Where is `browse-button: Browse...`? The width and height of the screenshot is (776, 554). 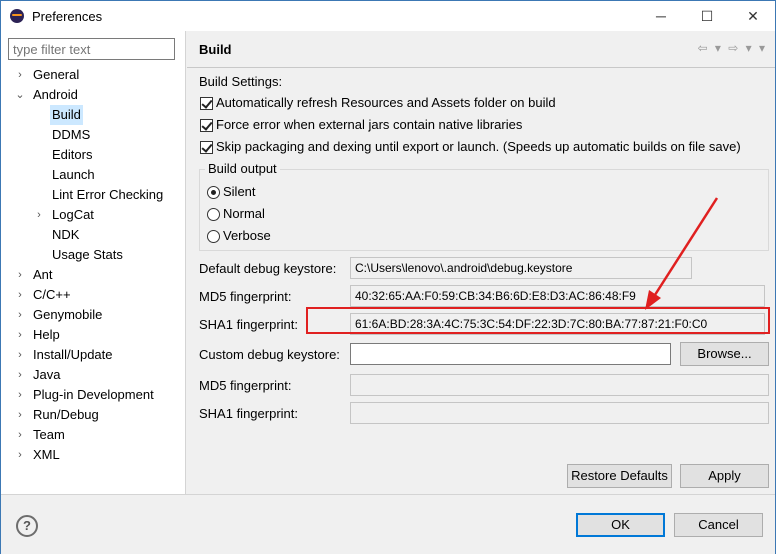 browse-button: Browse... is located at coordinates (724, 354).